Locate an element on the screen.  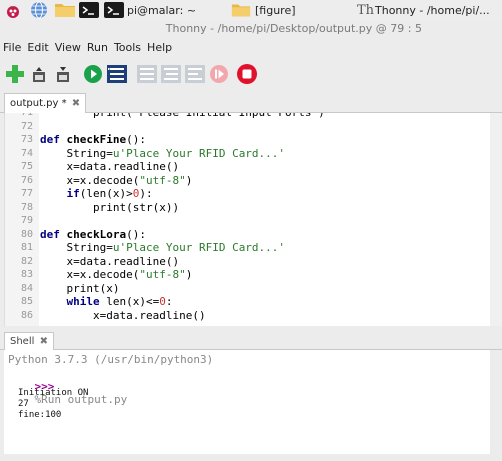
tab-shell: Shell ✖ is located at coordinates (29, 341).